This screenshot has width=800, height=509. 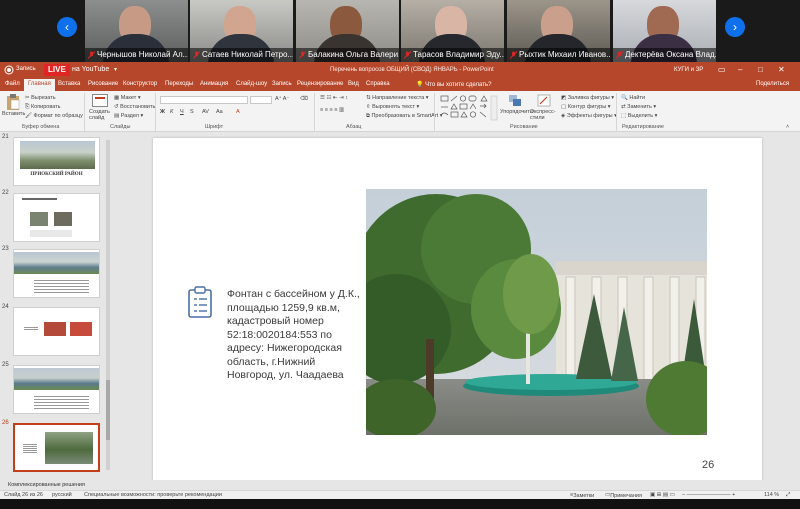 I want to click on shape-outline-button: ▢ Контур фигуры ▾, so click(x=586, y=107).